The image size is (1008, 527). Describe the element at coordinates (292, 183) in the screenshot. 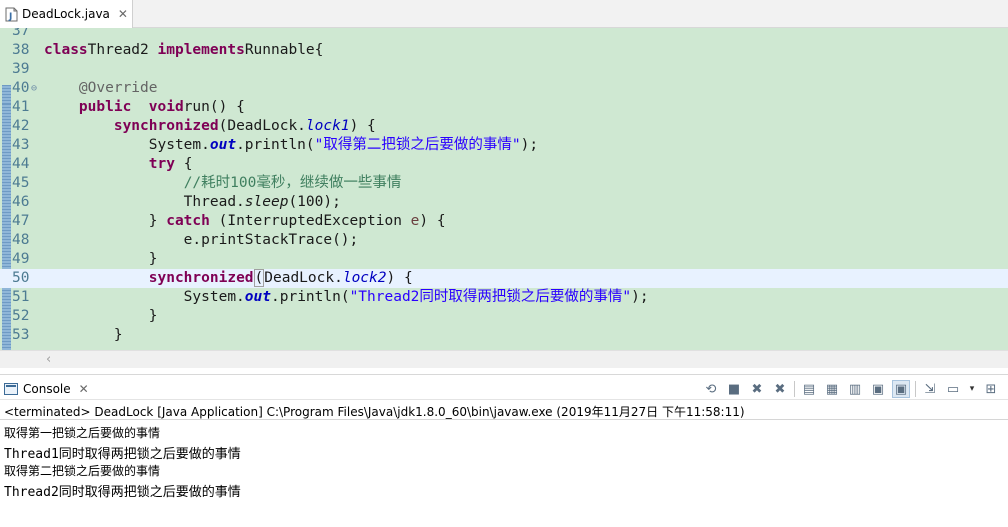

I see `code-token: //耗时100毫秒，继续做一些事情` at that location.